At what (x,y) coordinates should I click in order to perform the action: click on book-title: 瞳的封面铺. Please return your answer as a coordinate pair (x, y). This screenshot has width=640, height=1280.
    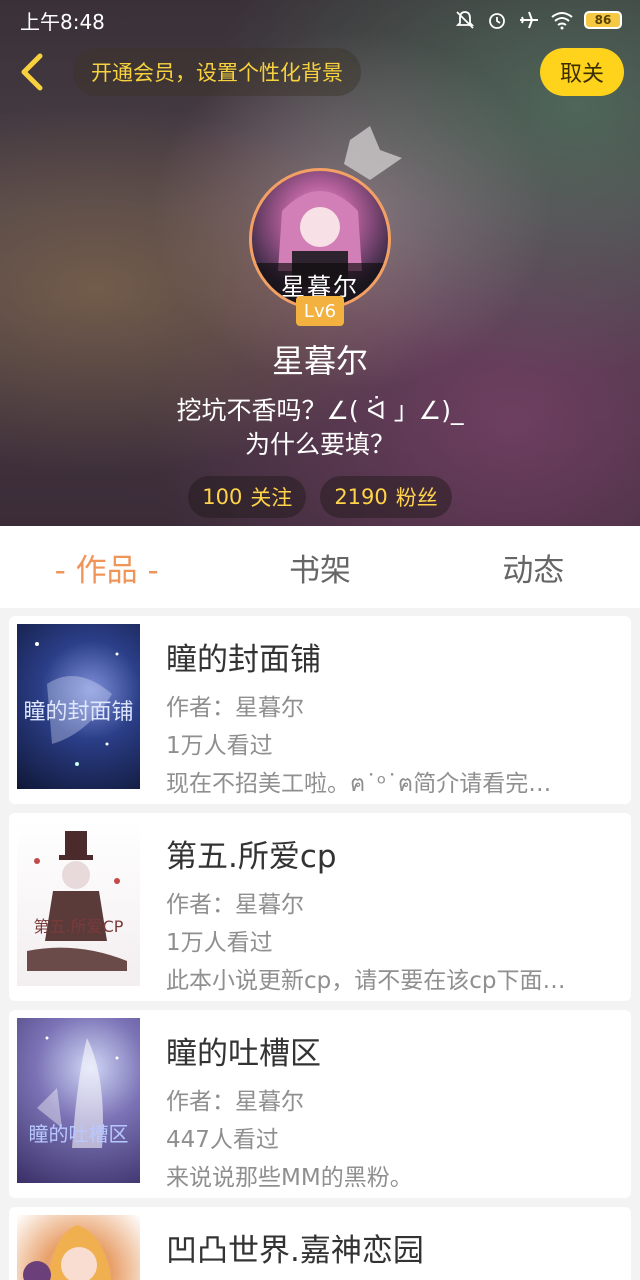
    Looking at the image, I should click on (243, 660).